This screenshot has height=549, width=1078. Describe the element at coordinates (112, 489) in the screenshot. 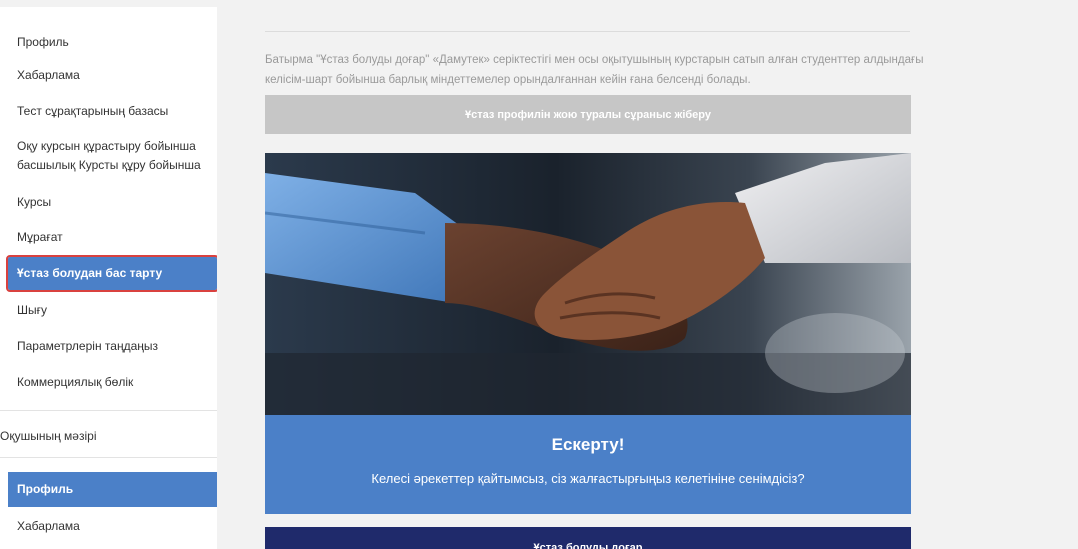

I see `sidebar-item-student-profile: Профиль` at that location.